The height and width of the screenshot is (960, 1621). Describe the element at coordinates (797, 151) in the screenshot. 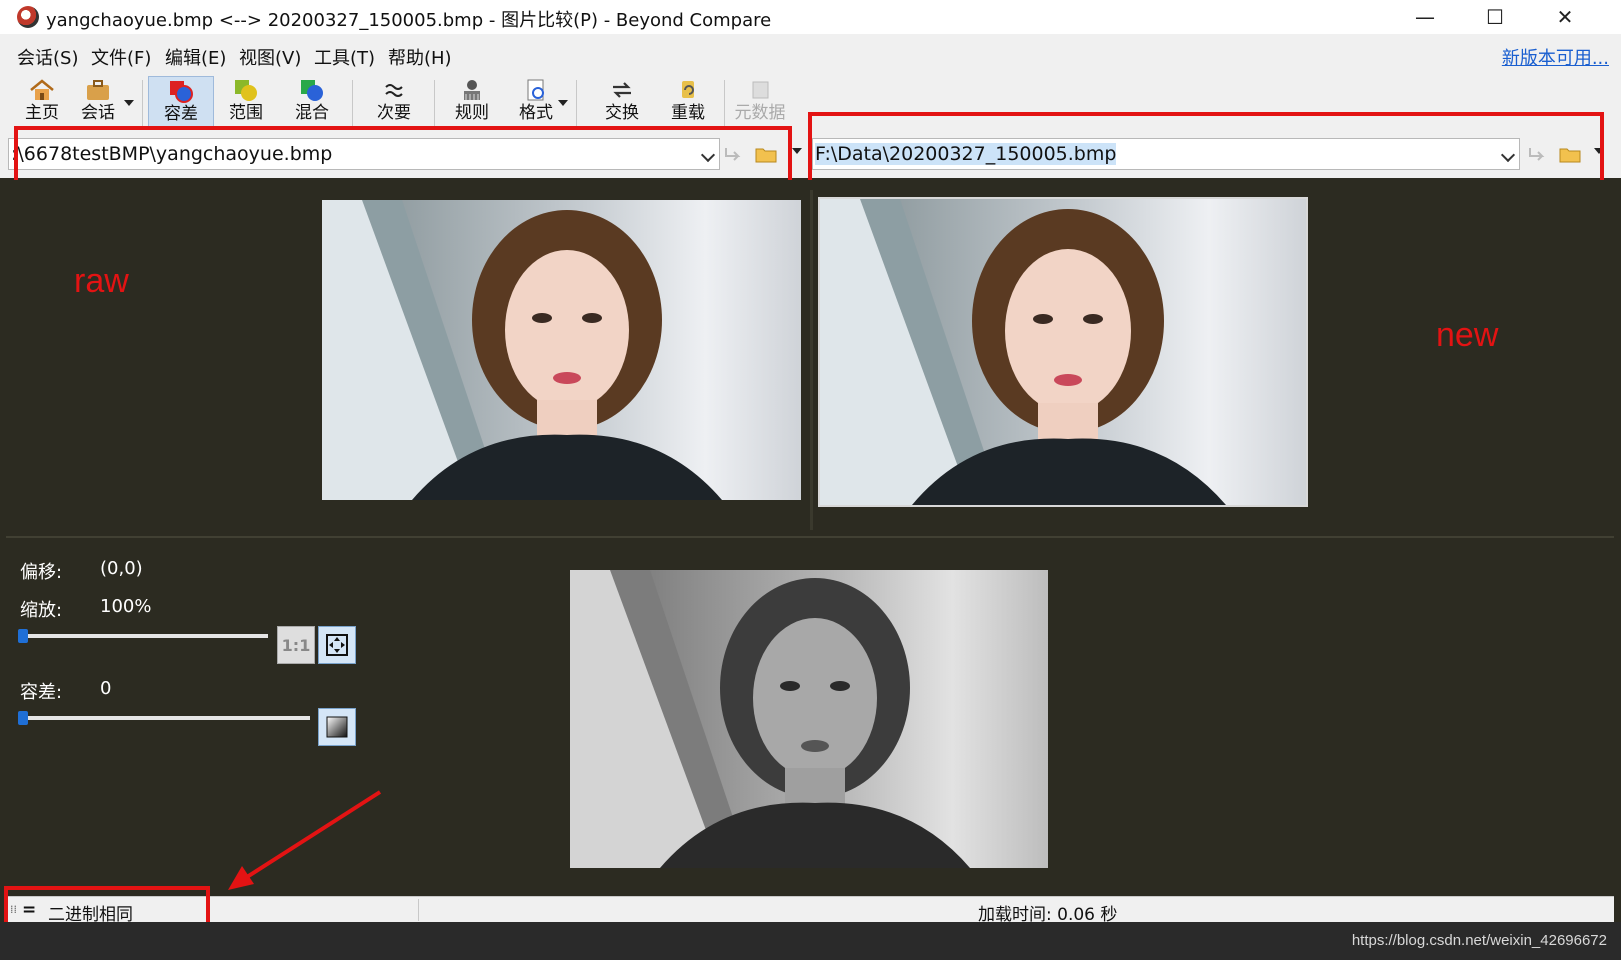

I see `left-folder-dropdown-icon` at that location.